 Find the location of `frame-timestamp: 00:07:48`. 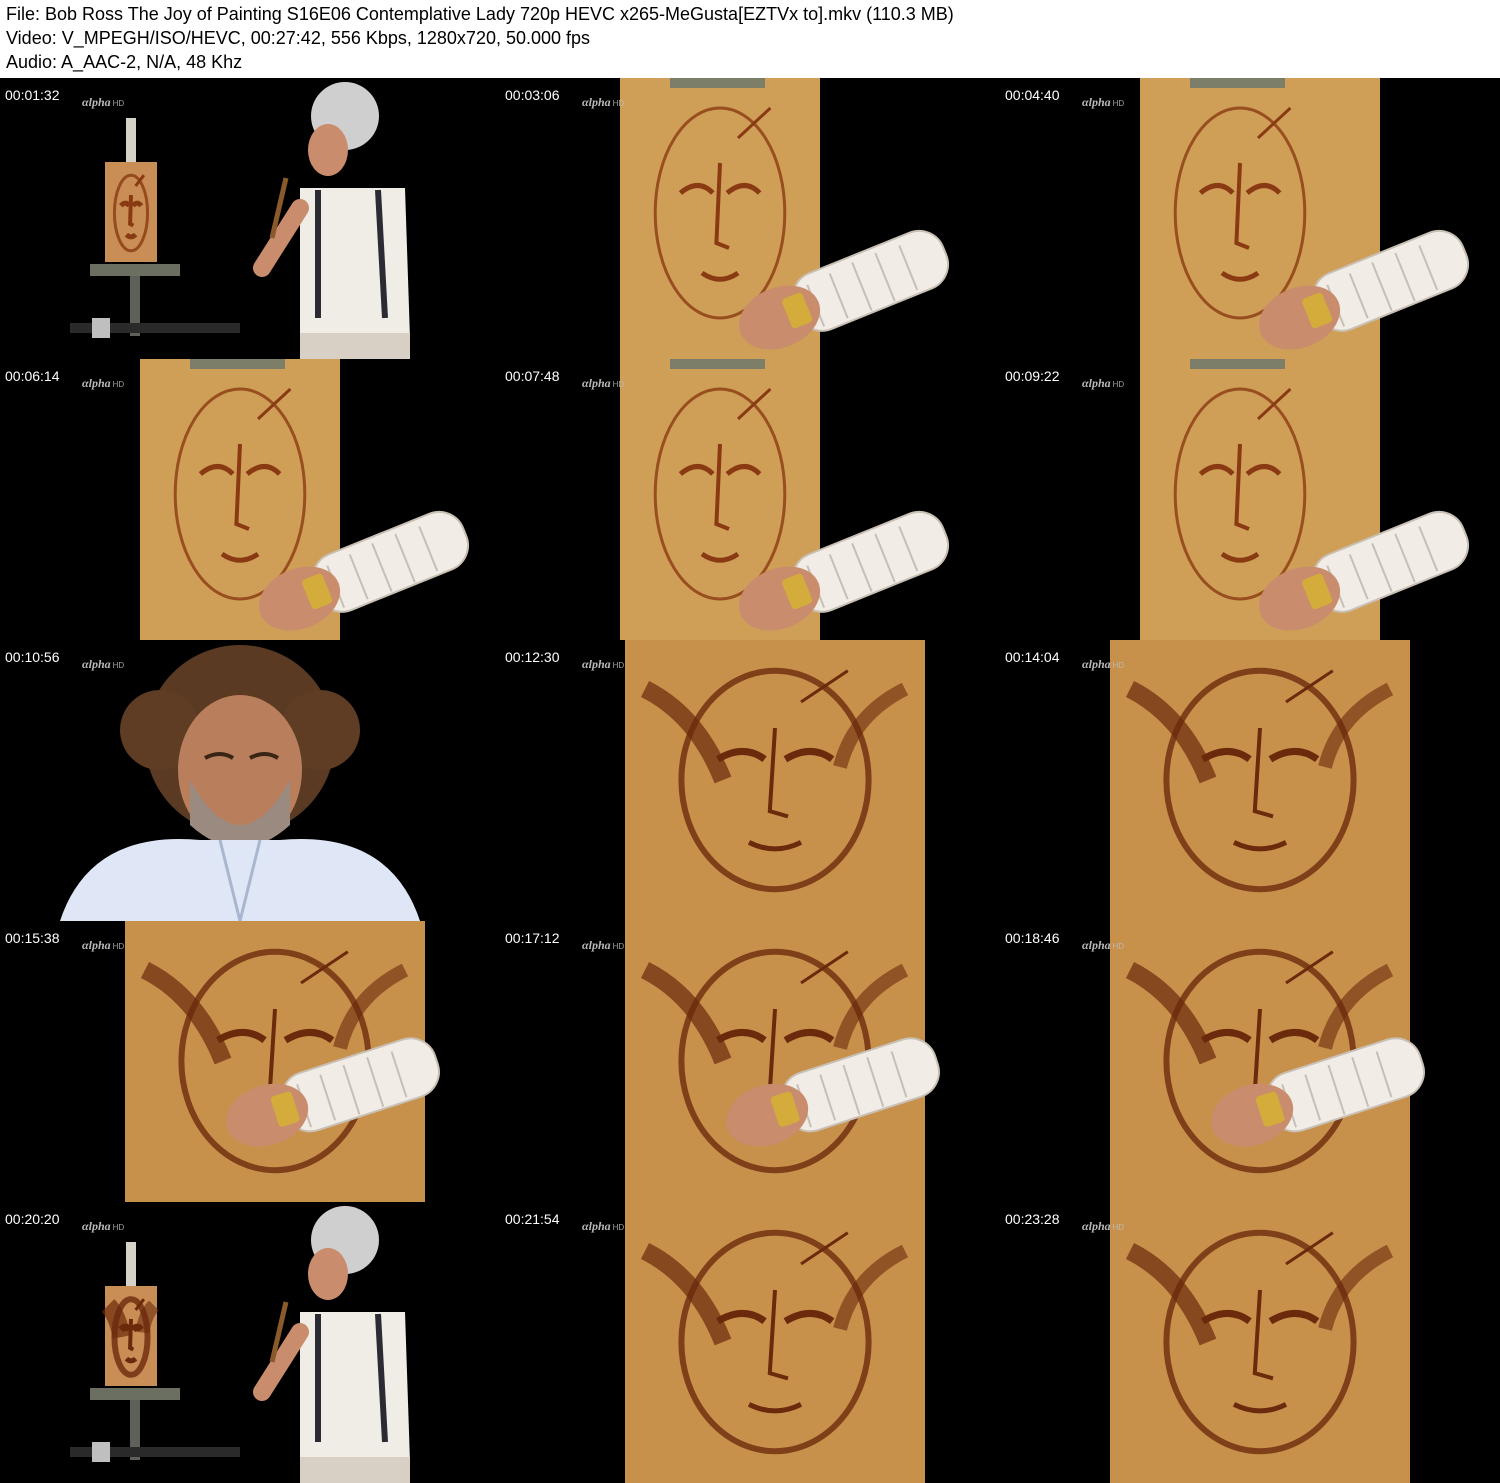

frame-timestamp: 00:07:48 is located at coordinates (532, 376).